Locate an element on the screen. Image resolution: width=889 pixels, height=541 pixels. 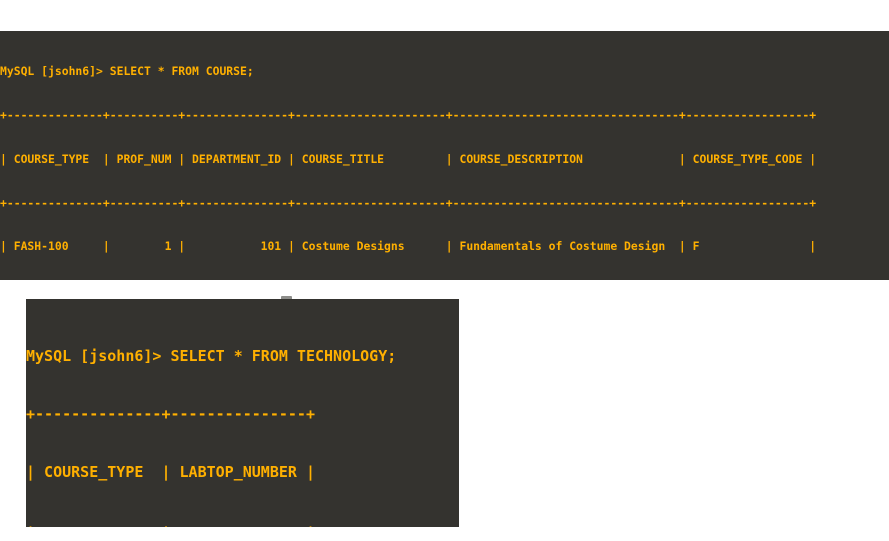
table-header-row: | COURSE_TYPE | LABTOP_NUMBER | is located at coordinates (170, 472).